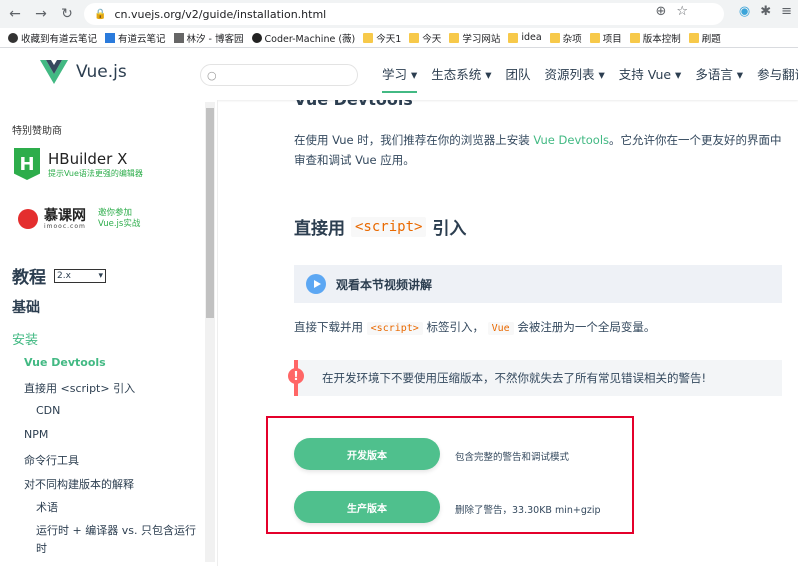  Describe the element at coordinates (605, 38) in the screenshot. I see `bookmark-folder: 项目` at that location.